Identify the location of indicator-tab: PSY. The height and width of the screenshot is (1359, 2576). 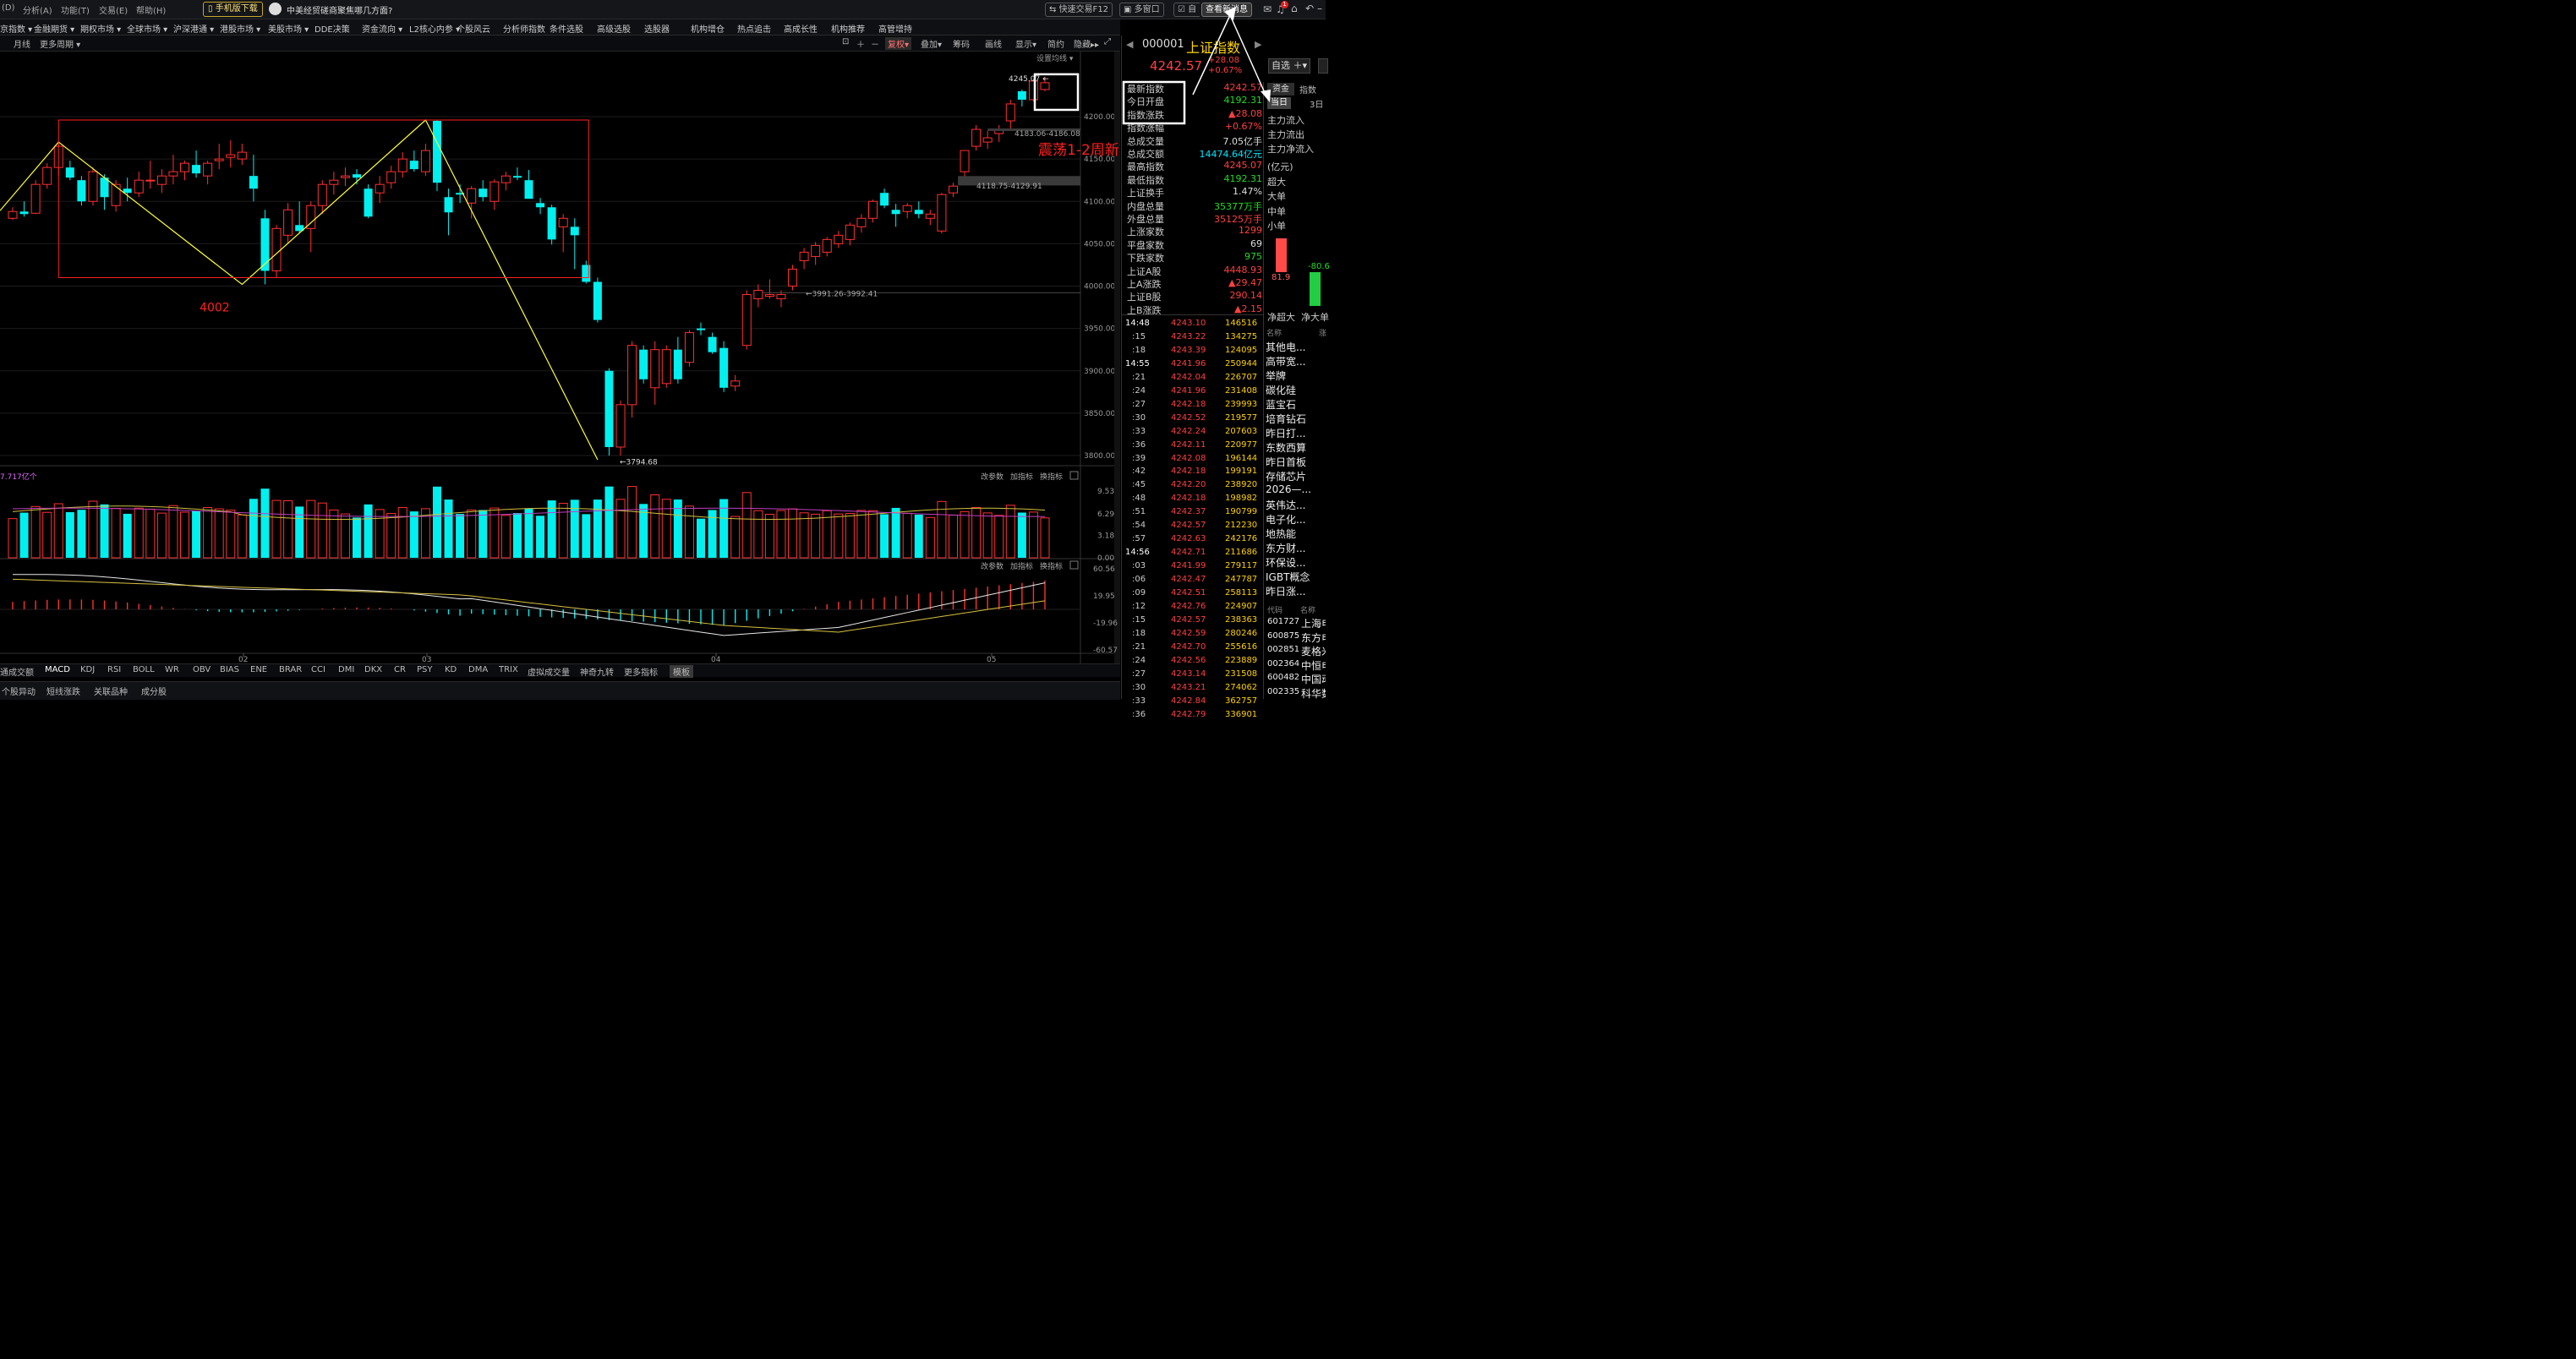
(425, 670).